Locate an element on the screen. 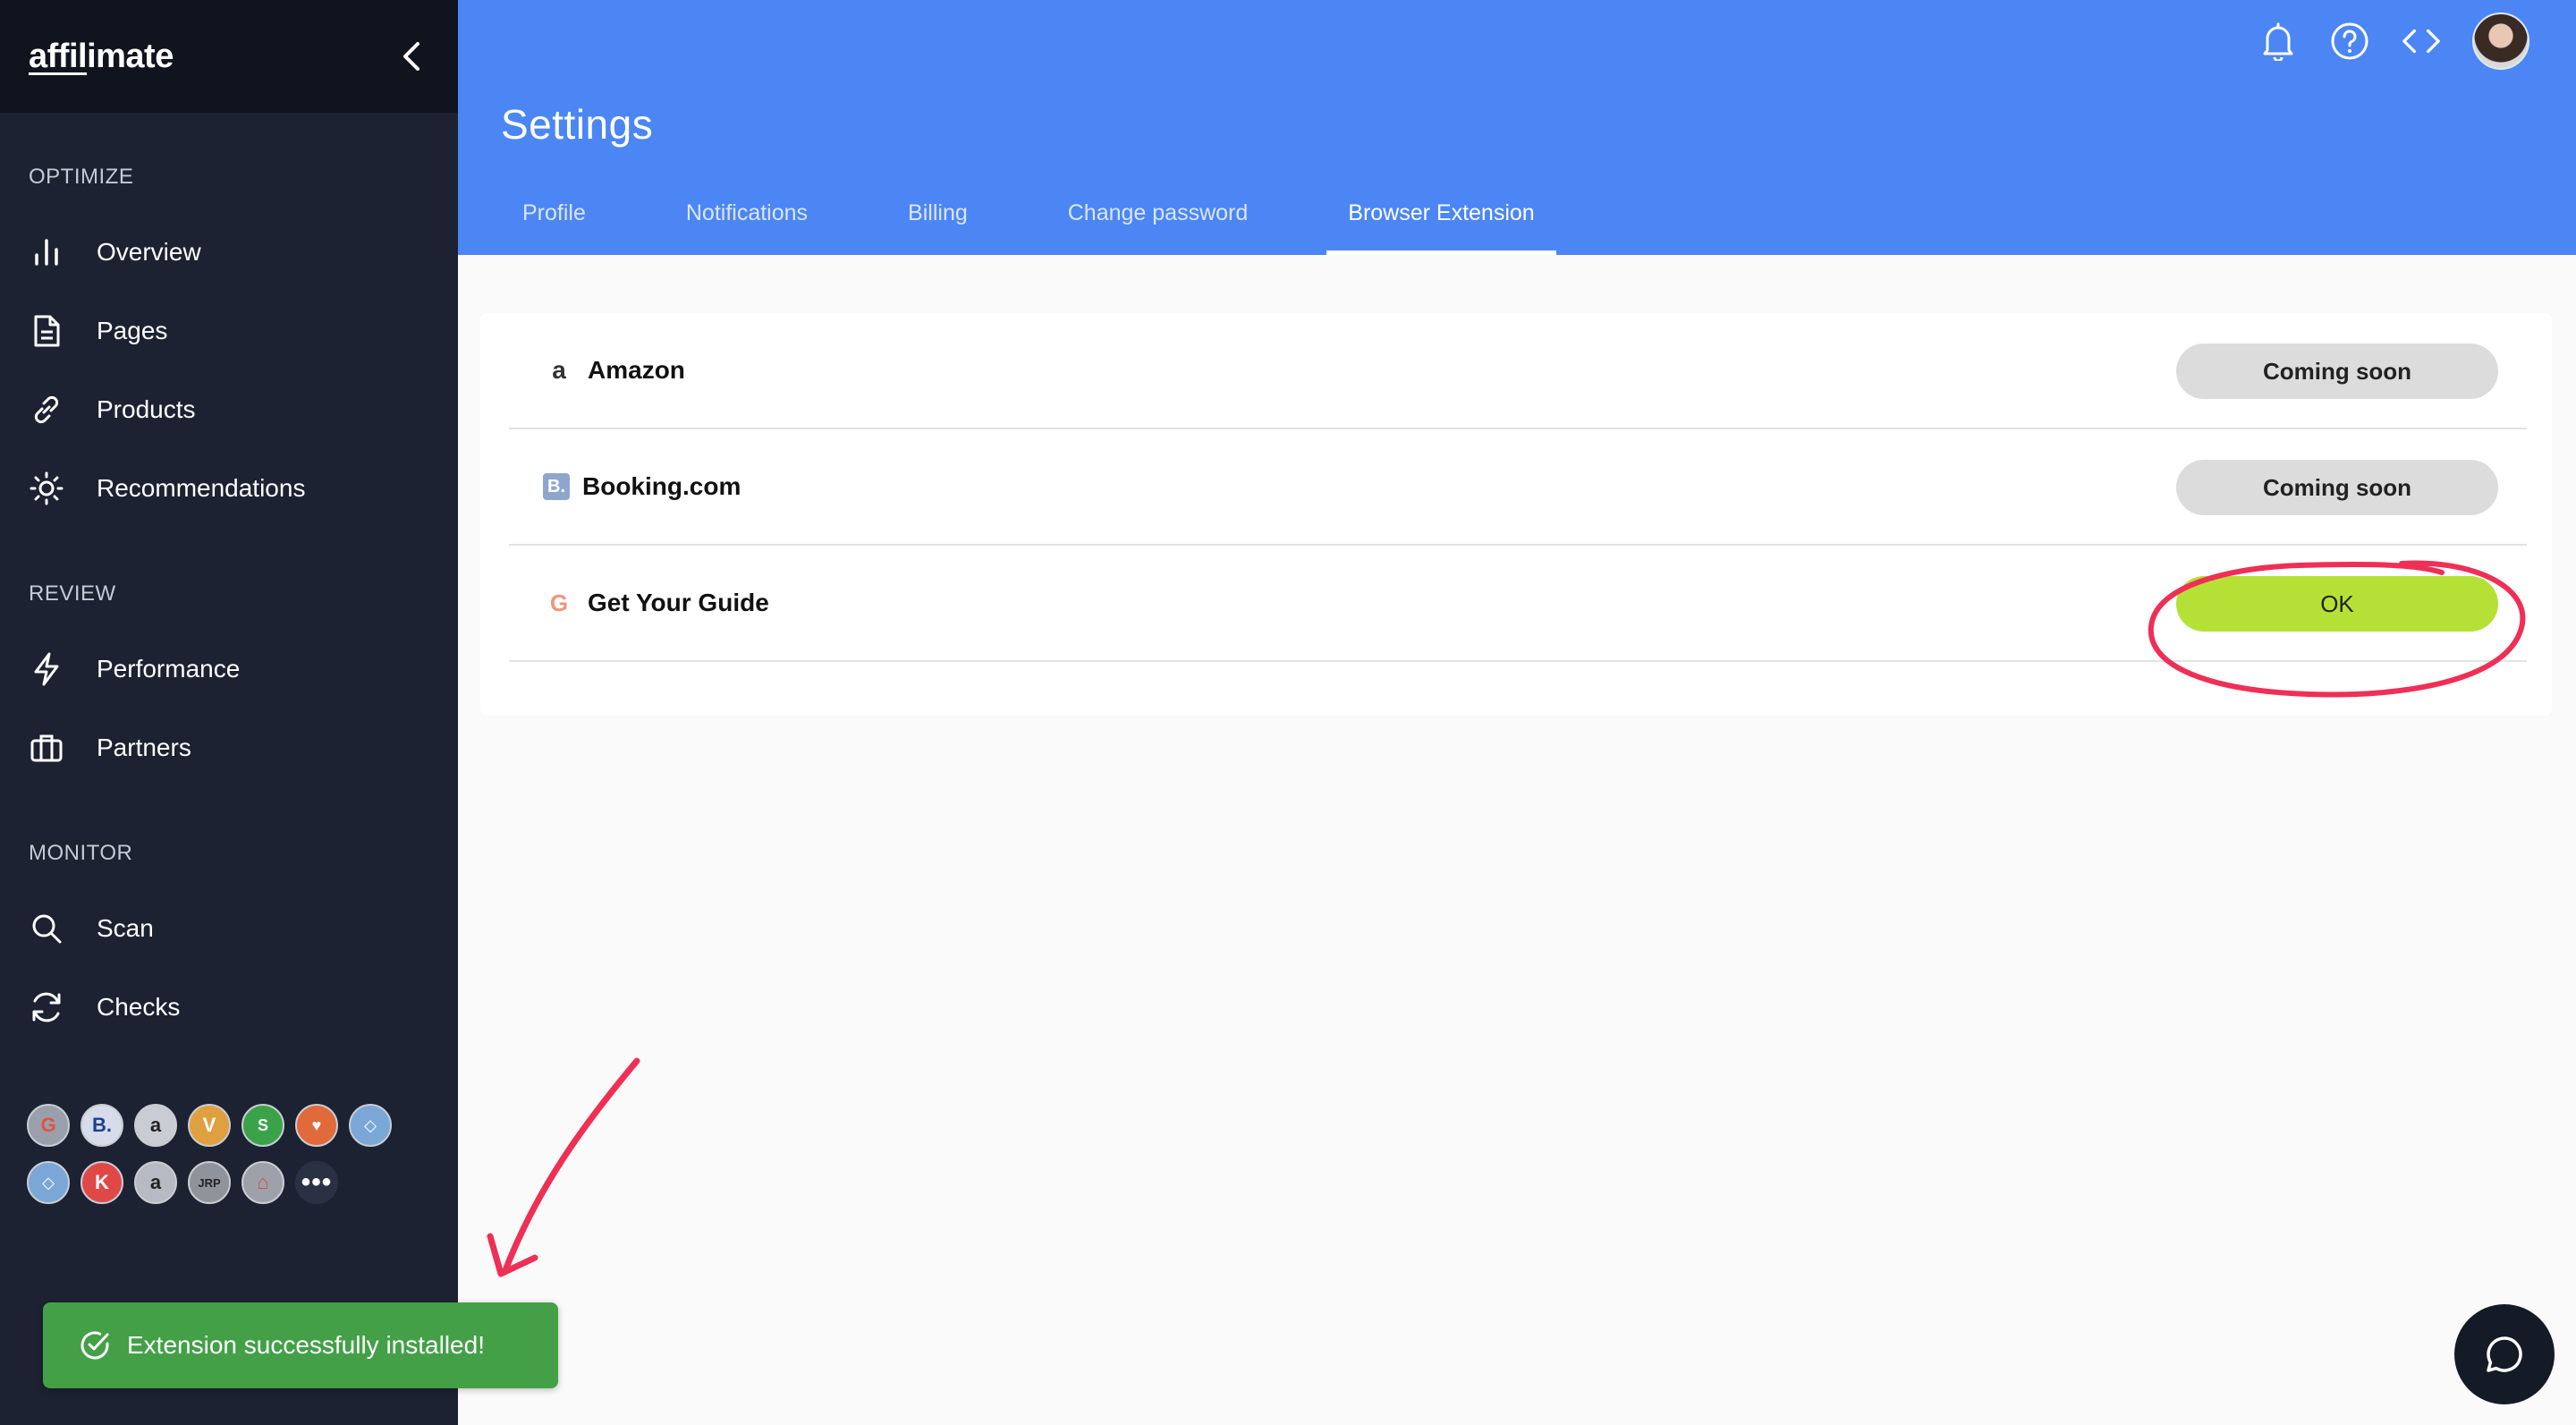  section-label-monitor: MONITOR is located at coordinates (81, 853).